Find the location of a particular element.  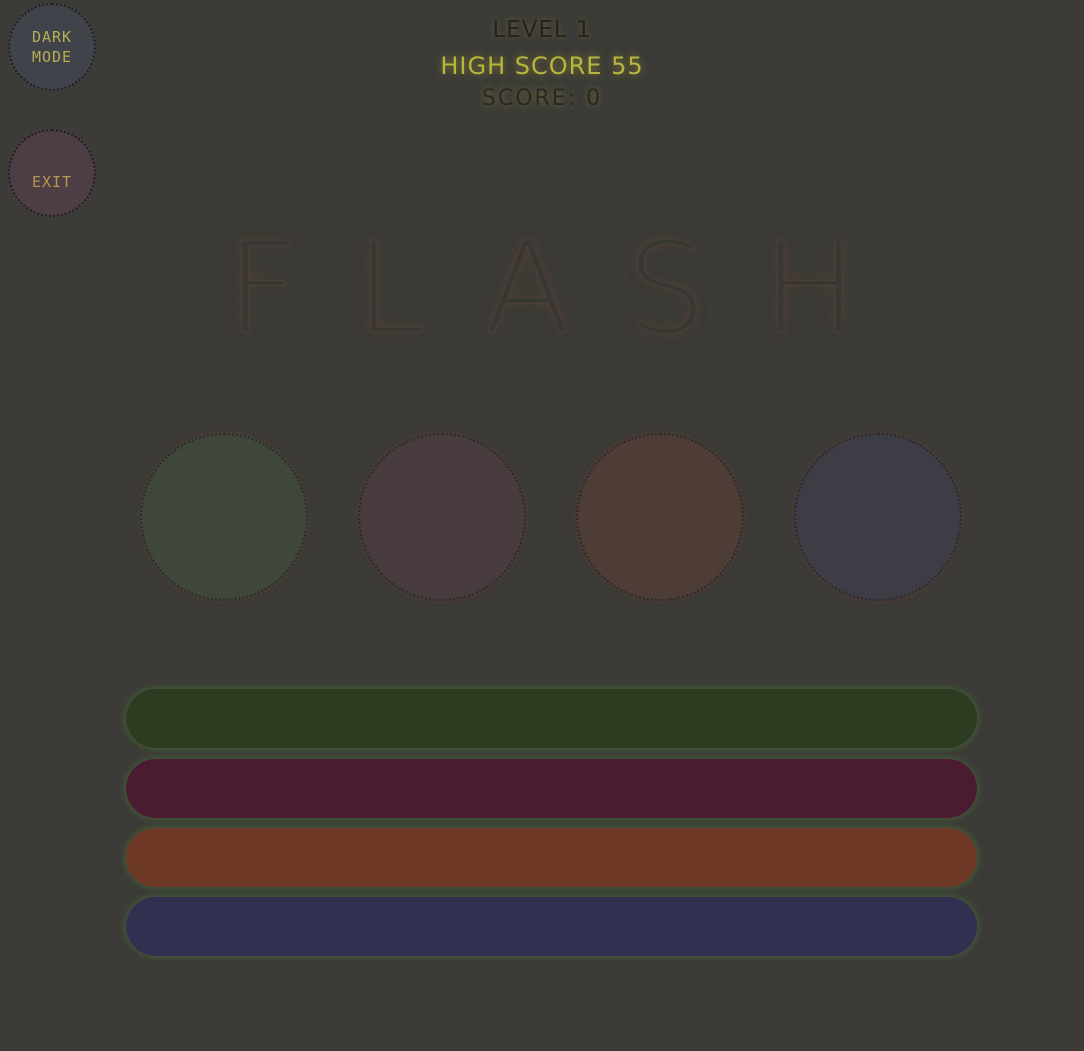

maroon-answer-bar is located at coordinates (551, 788).